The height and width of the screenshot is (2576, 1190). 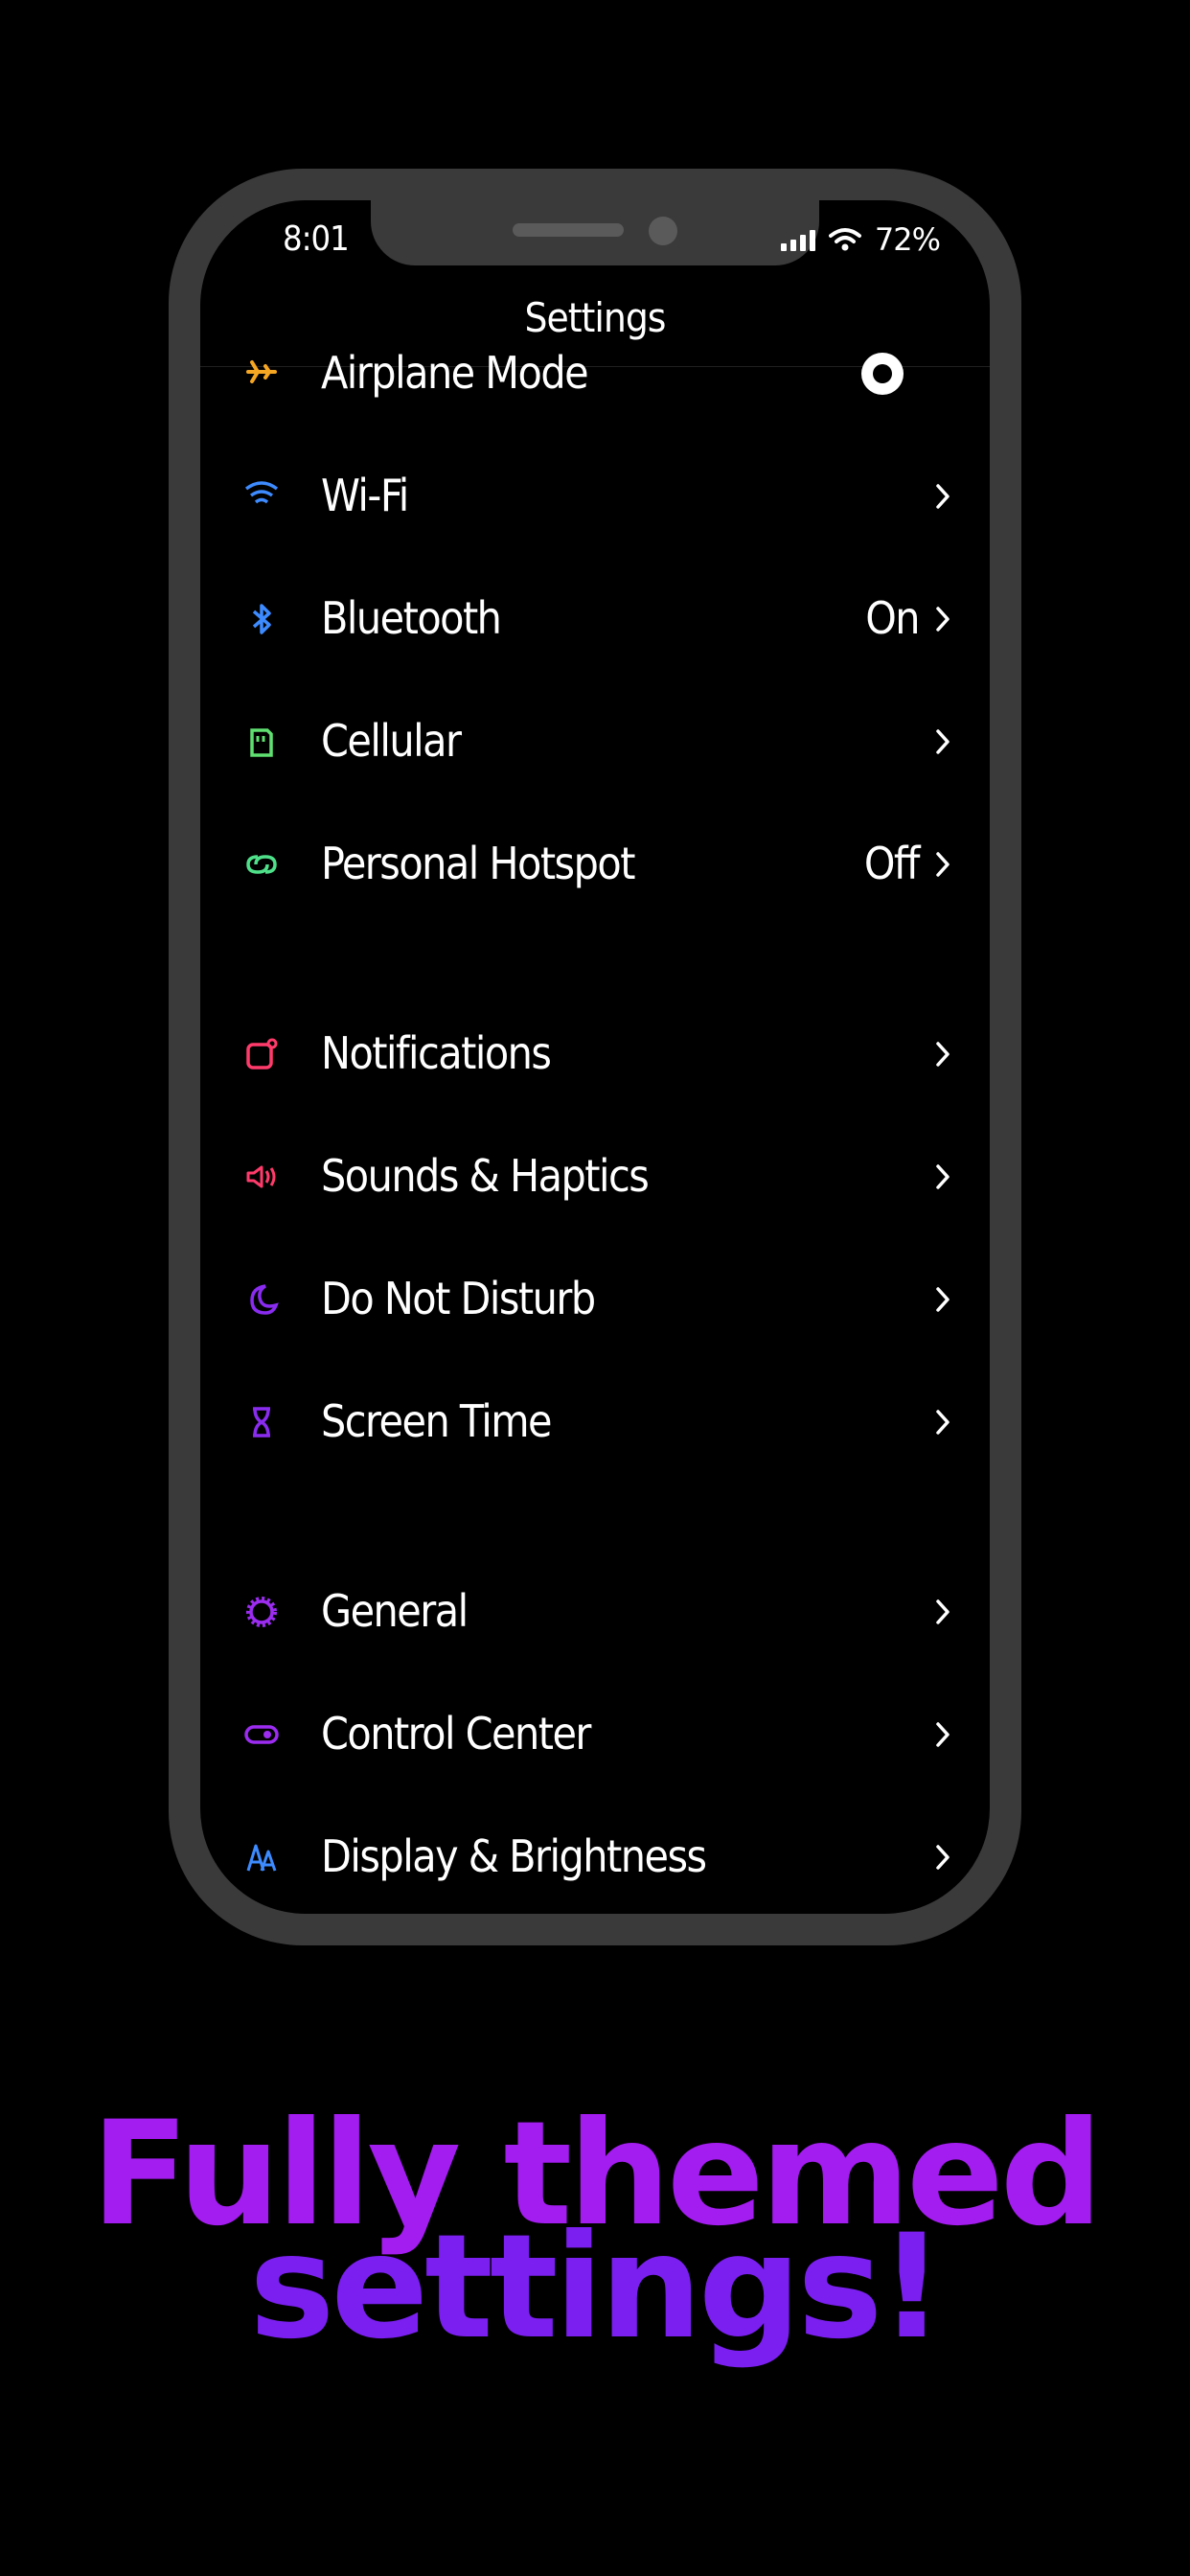 What do you see at coordinates (478, 863) in the screenshot?
I see `row-label: Personal Hotspot` at bounding box center [478, 863].